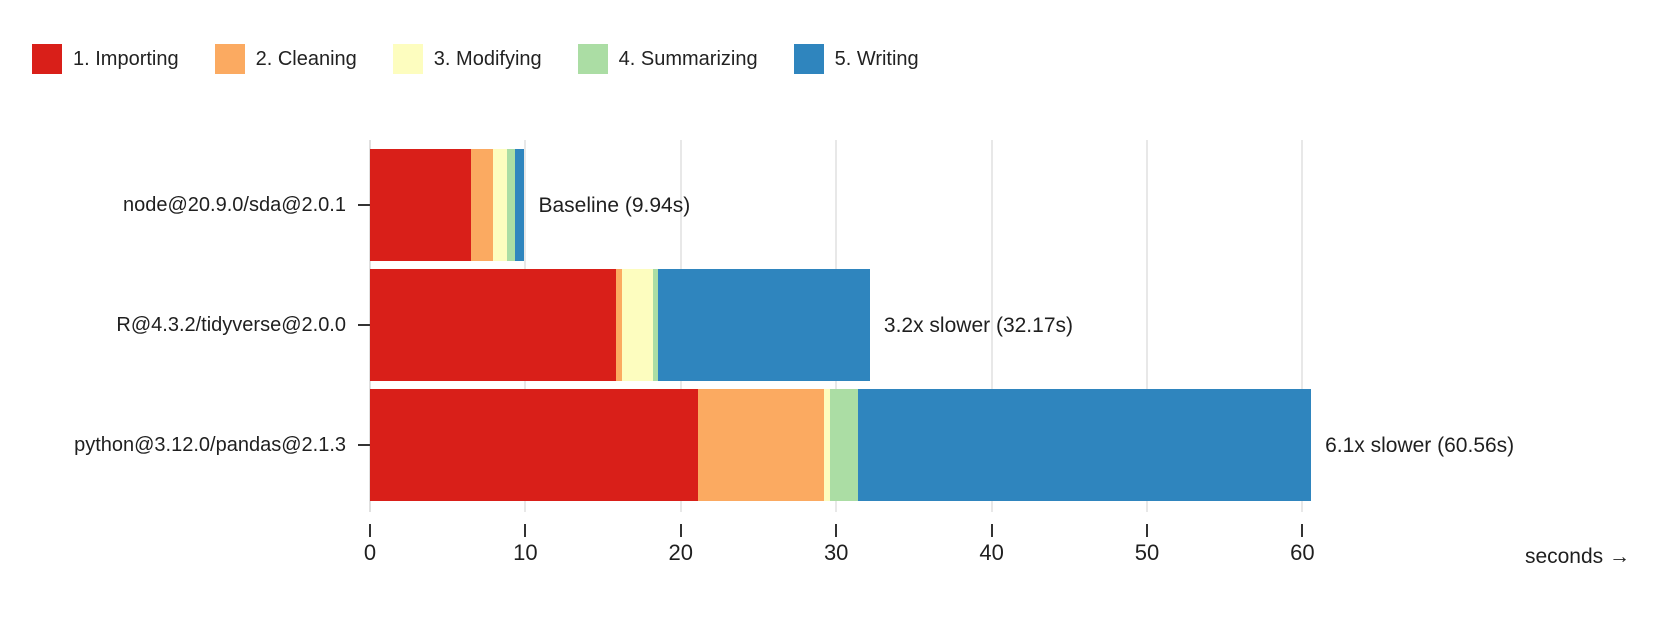 The image size is (1664, 640). What do you see at coordinates (370, 552) in the screenshot?
I see `x-axis-tick-label: 0` at bounding box center [370, 552].